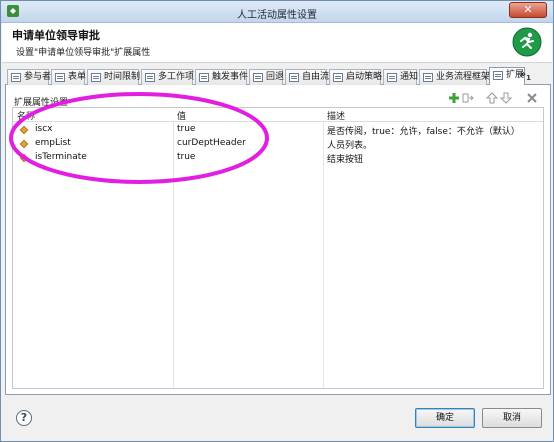  I want to click on tab-participants: 参与者, so click(29, 77).